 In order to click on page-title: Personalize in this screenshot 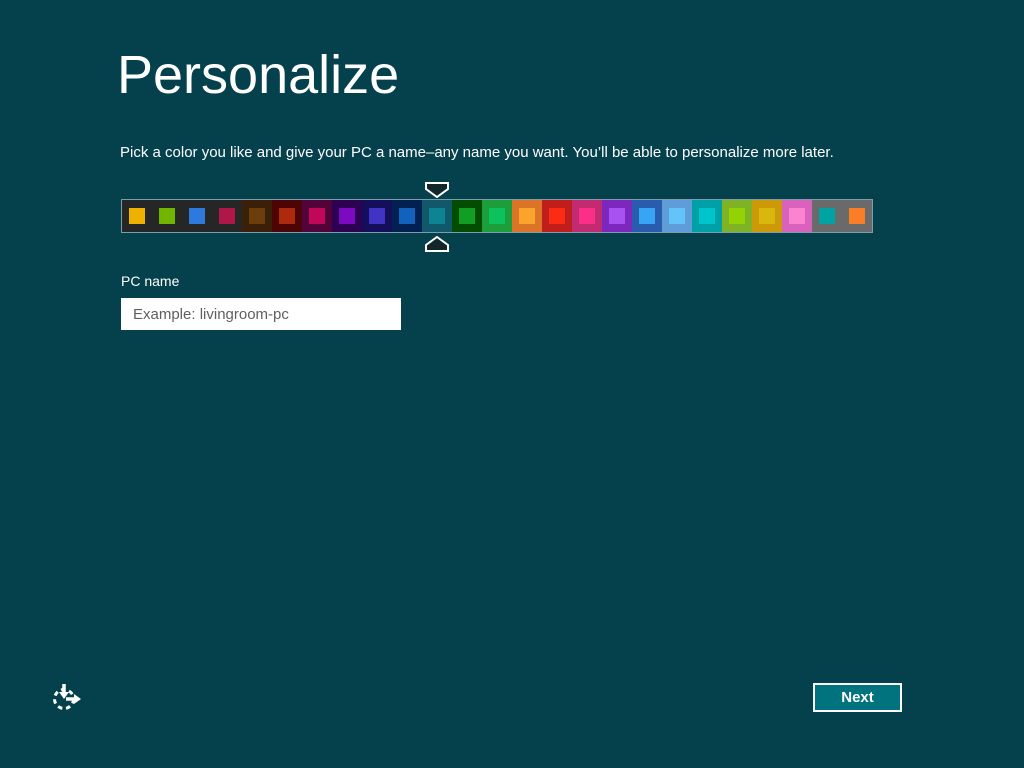, I will do `click(258, 75)`.